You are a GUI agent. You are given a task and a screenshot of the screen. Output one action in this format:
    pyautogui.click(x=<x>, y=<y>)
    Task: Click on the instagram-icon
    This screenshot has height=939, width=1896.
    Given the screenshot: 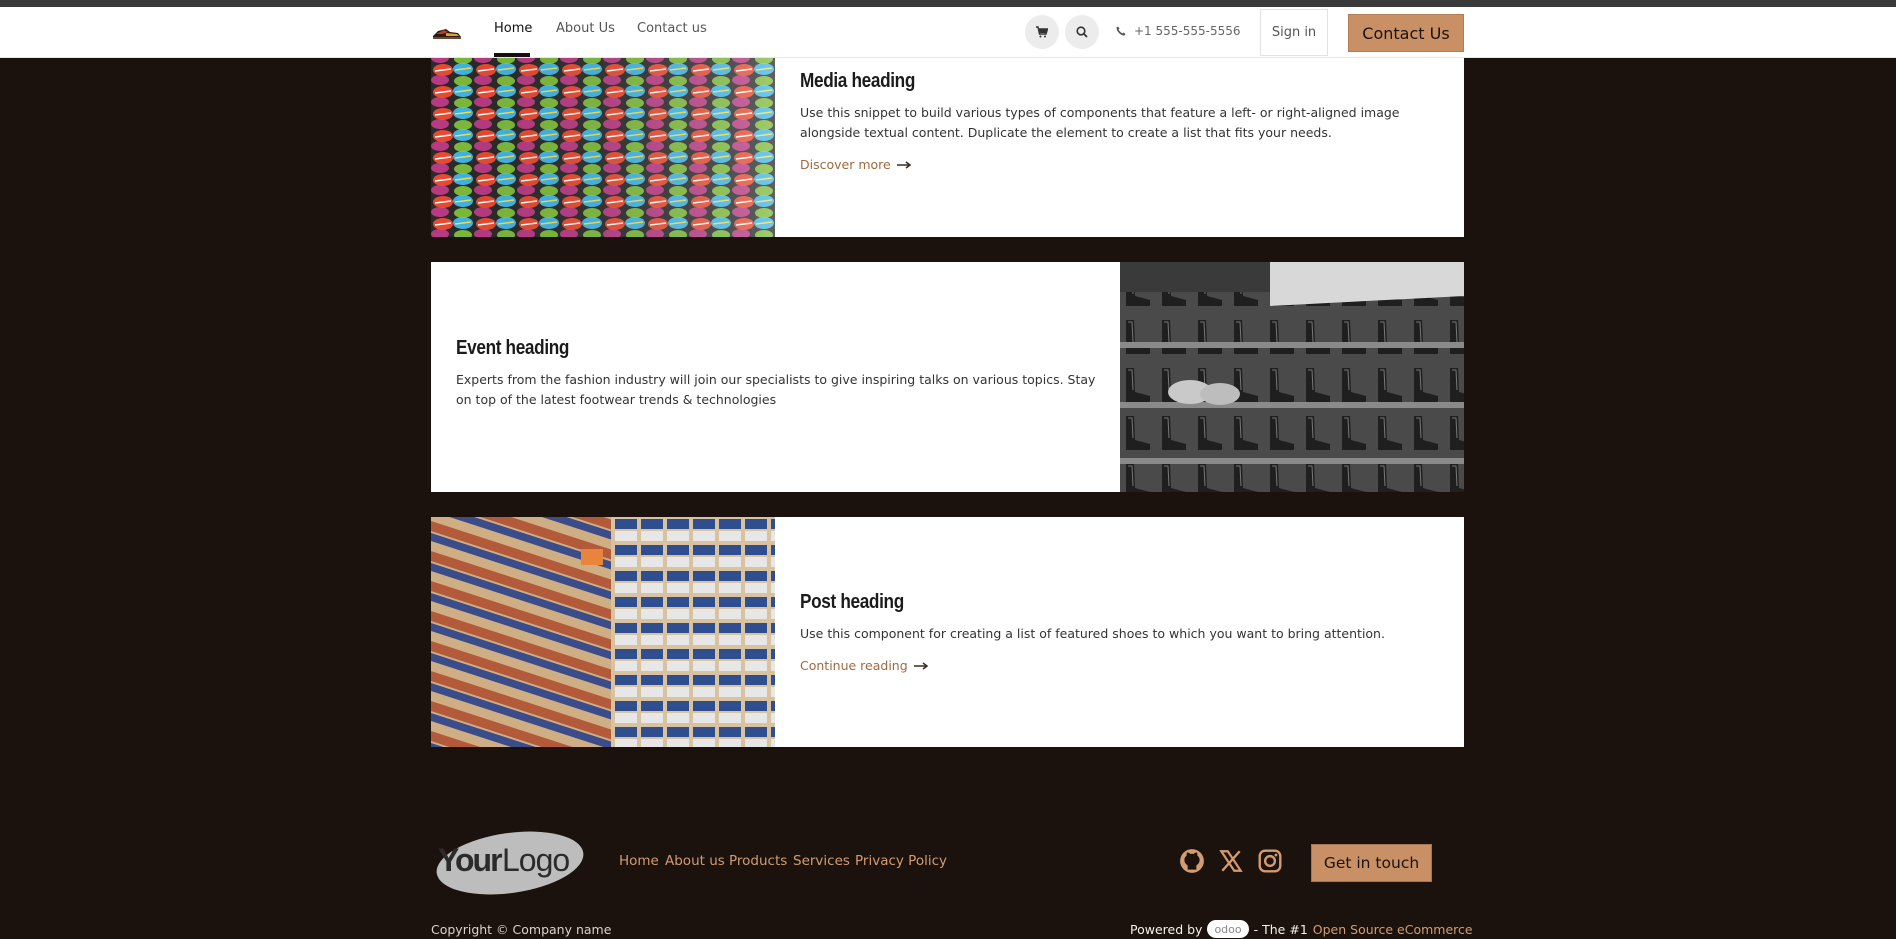 What is the action you would take?
    pyautogui.click(x=1270, y=861)
    